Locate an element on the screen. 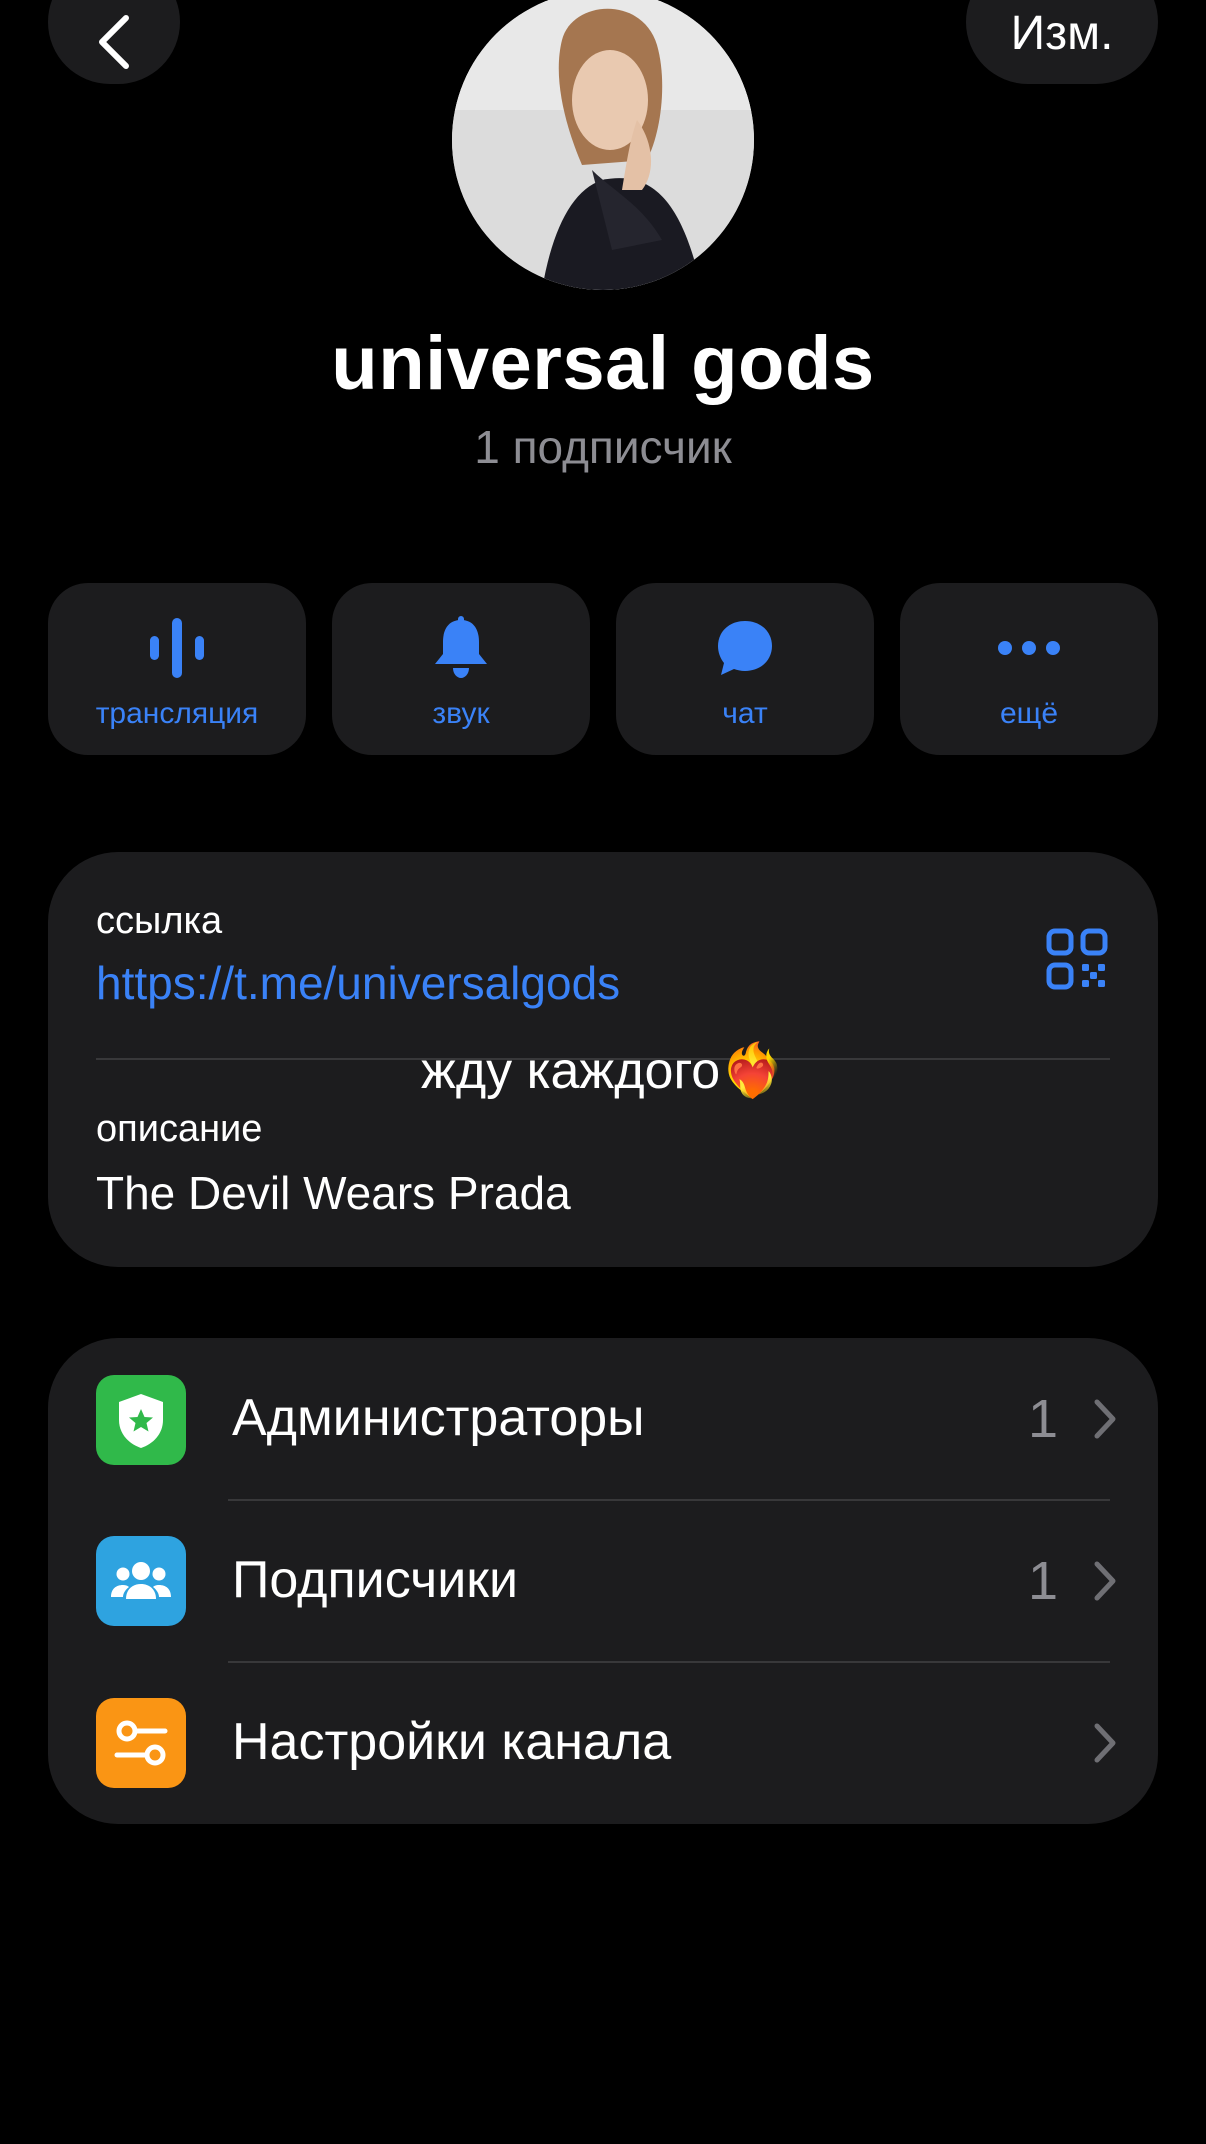 The width and height of the screenshot is (1206, 2144). action-chat-button: чат is located at coordinates (745, 669).